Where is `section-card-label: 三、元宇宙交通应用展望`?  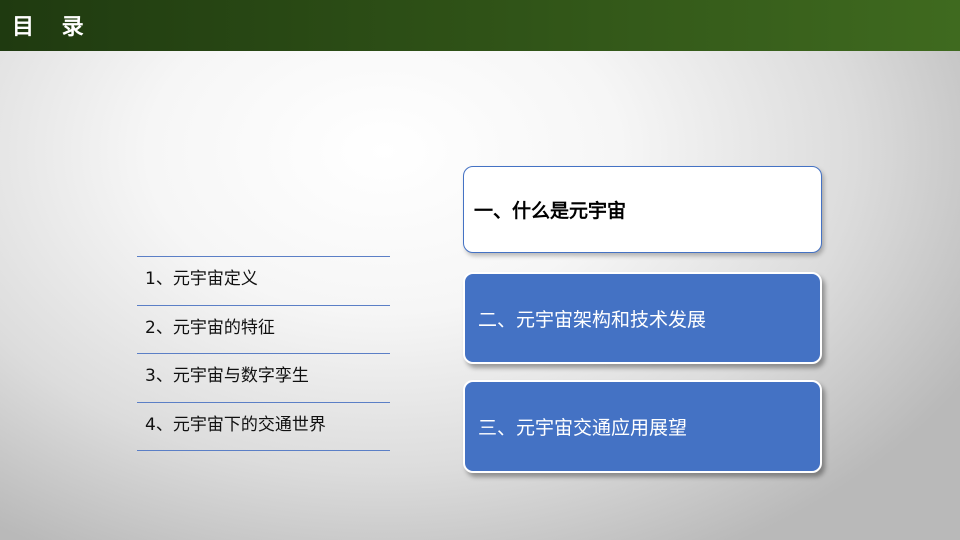
section-card-label: 三、元宇宙交通应用展望 is located at coordinates (583, 428).